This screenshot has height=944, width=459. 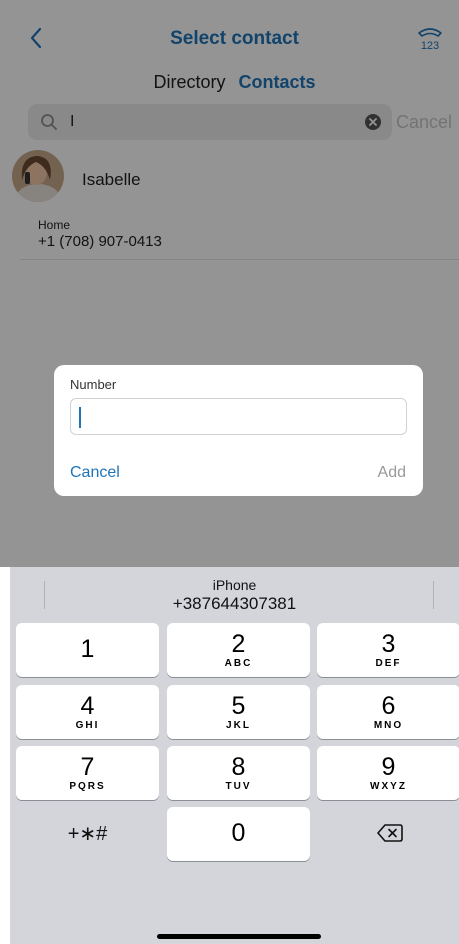 What do you see at coordinates (238, 773) in the screenshot?
I see `key-8: 8 TUV` at bounding box center [238, 773].